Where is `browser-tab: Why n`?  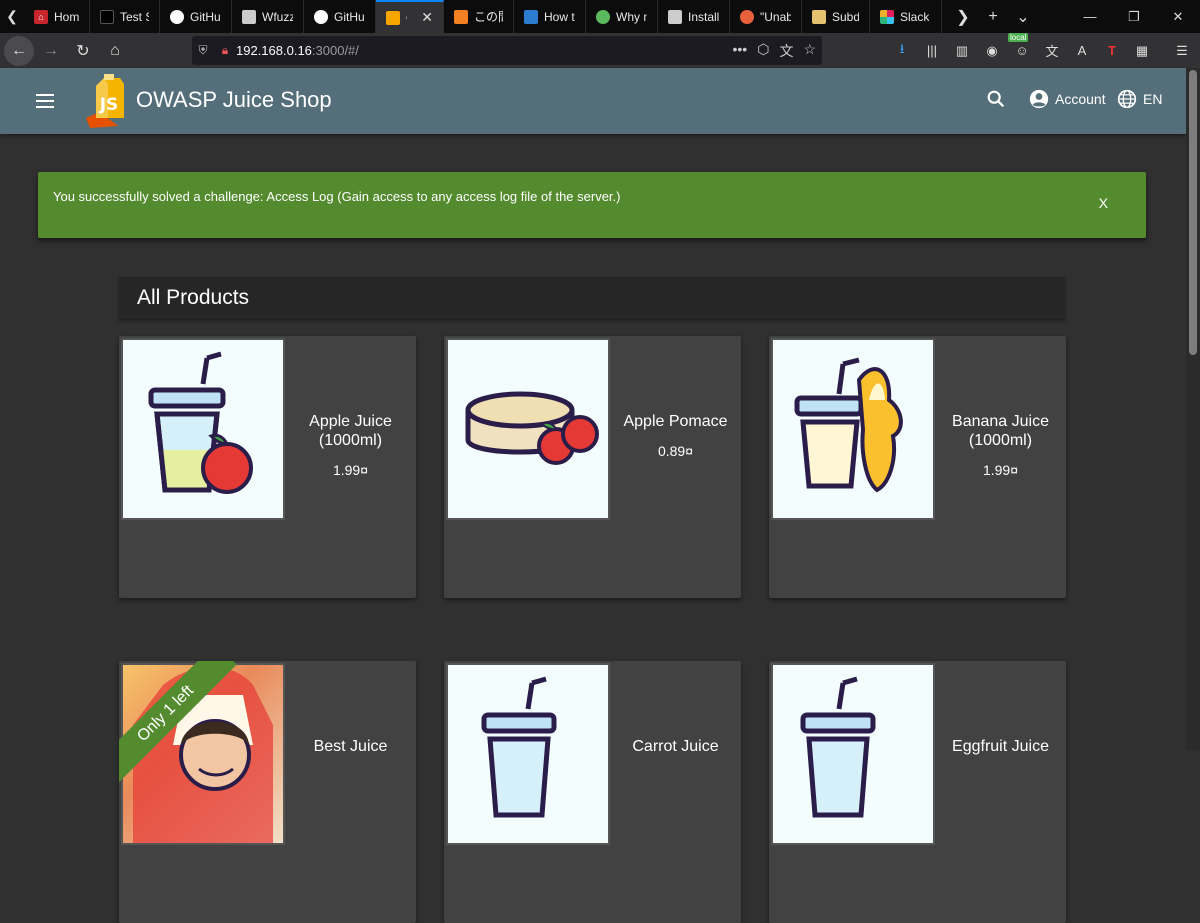 browser-tab: Why n is located at coordinates (622, 16).